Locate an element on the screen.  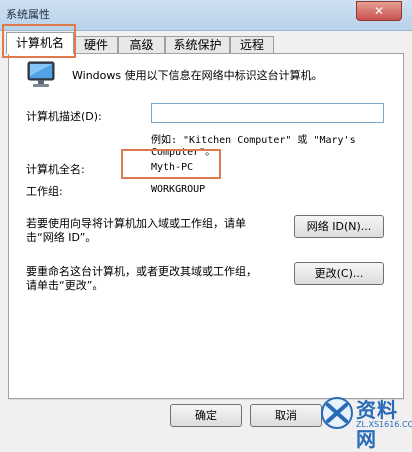
tab-system-protection: 系统保护 is located at coordinates (197, 44).